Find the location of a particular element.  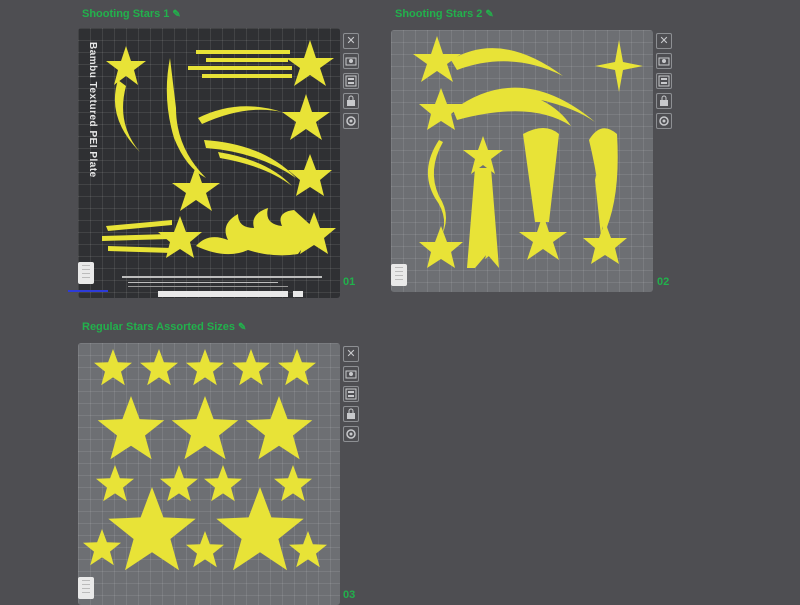

plate-2-title: Shooting Stars 2 ✎ is located at coordinates (444, 14).